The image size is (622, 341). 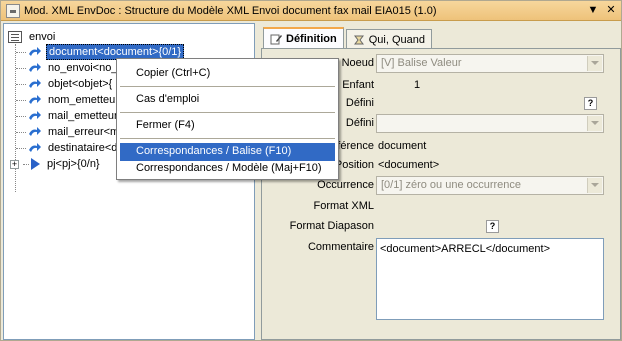 What do you see at coordinates (73, 164) in the screenshot?
I see `tree-item-label: pj<pj>{0/n}` at bounding box center [73, 164].